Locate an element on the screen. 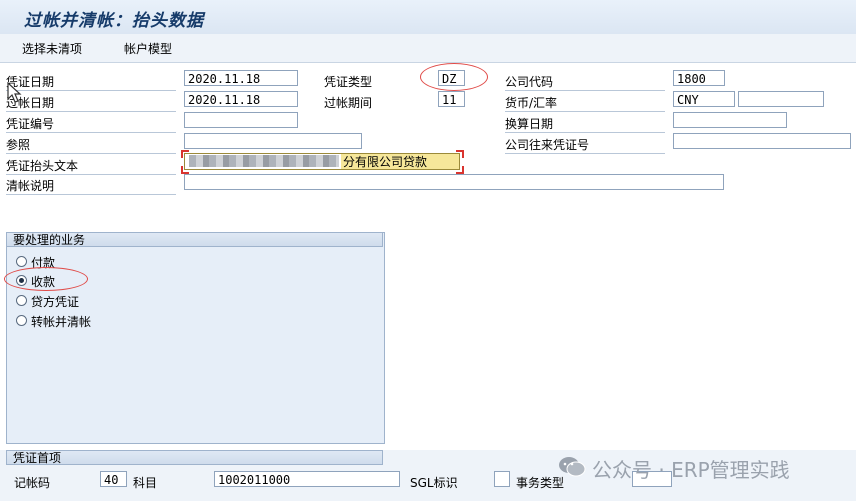 The image size is (856, 501). company-code-label: 公司代码 is located at coordinates (585, 82).